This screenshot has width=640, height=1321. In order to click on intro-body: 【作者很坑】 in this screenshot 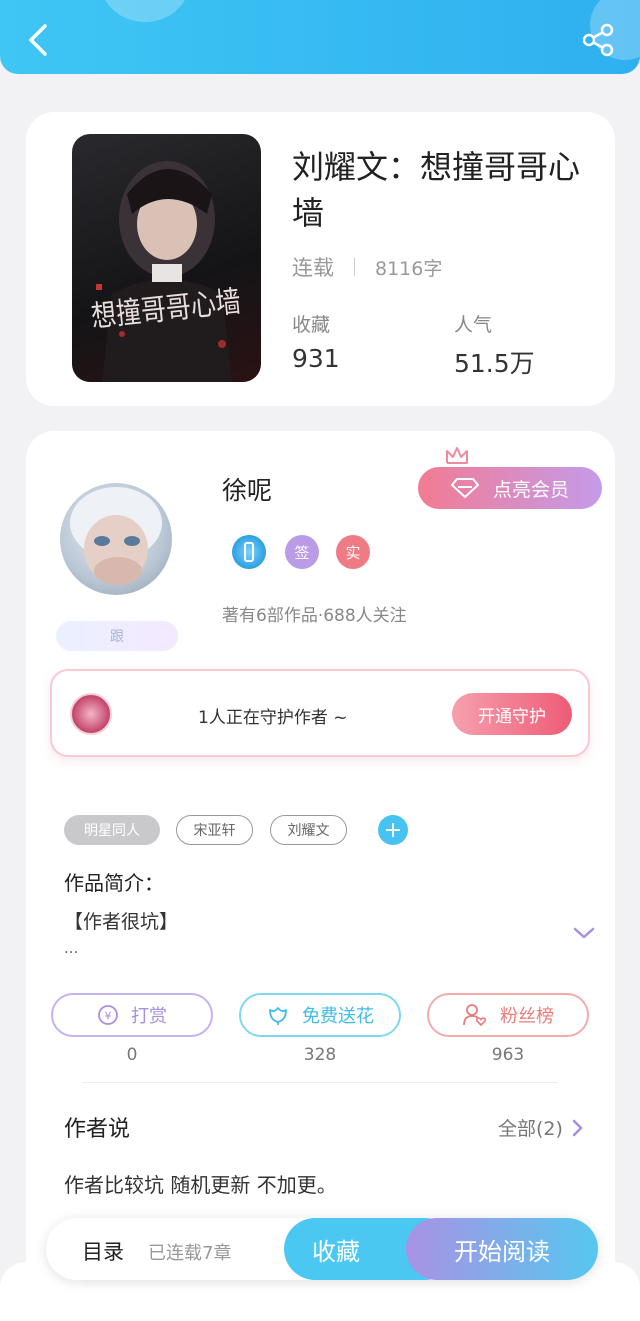, I will do `click(121, 922)`.